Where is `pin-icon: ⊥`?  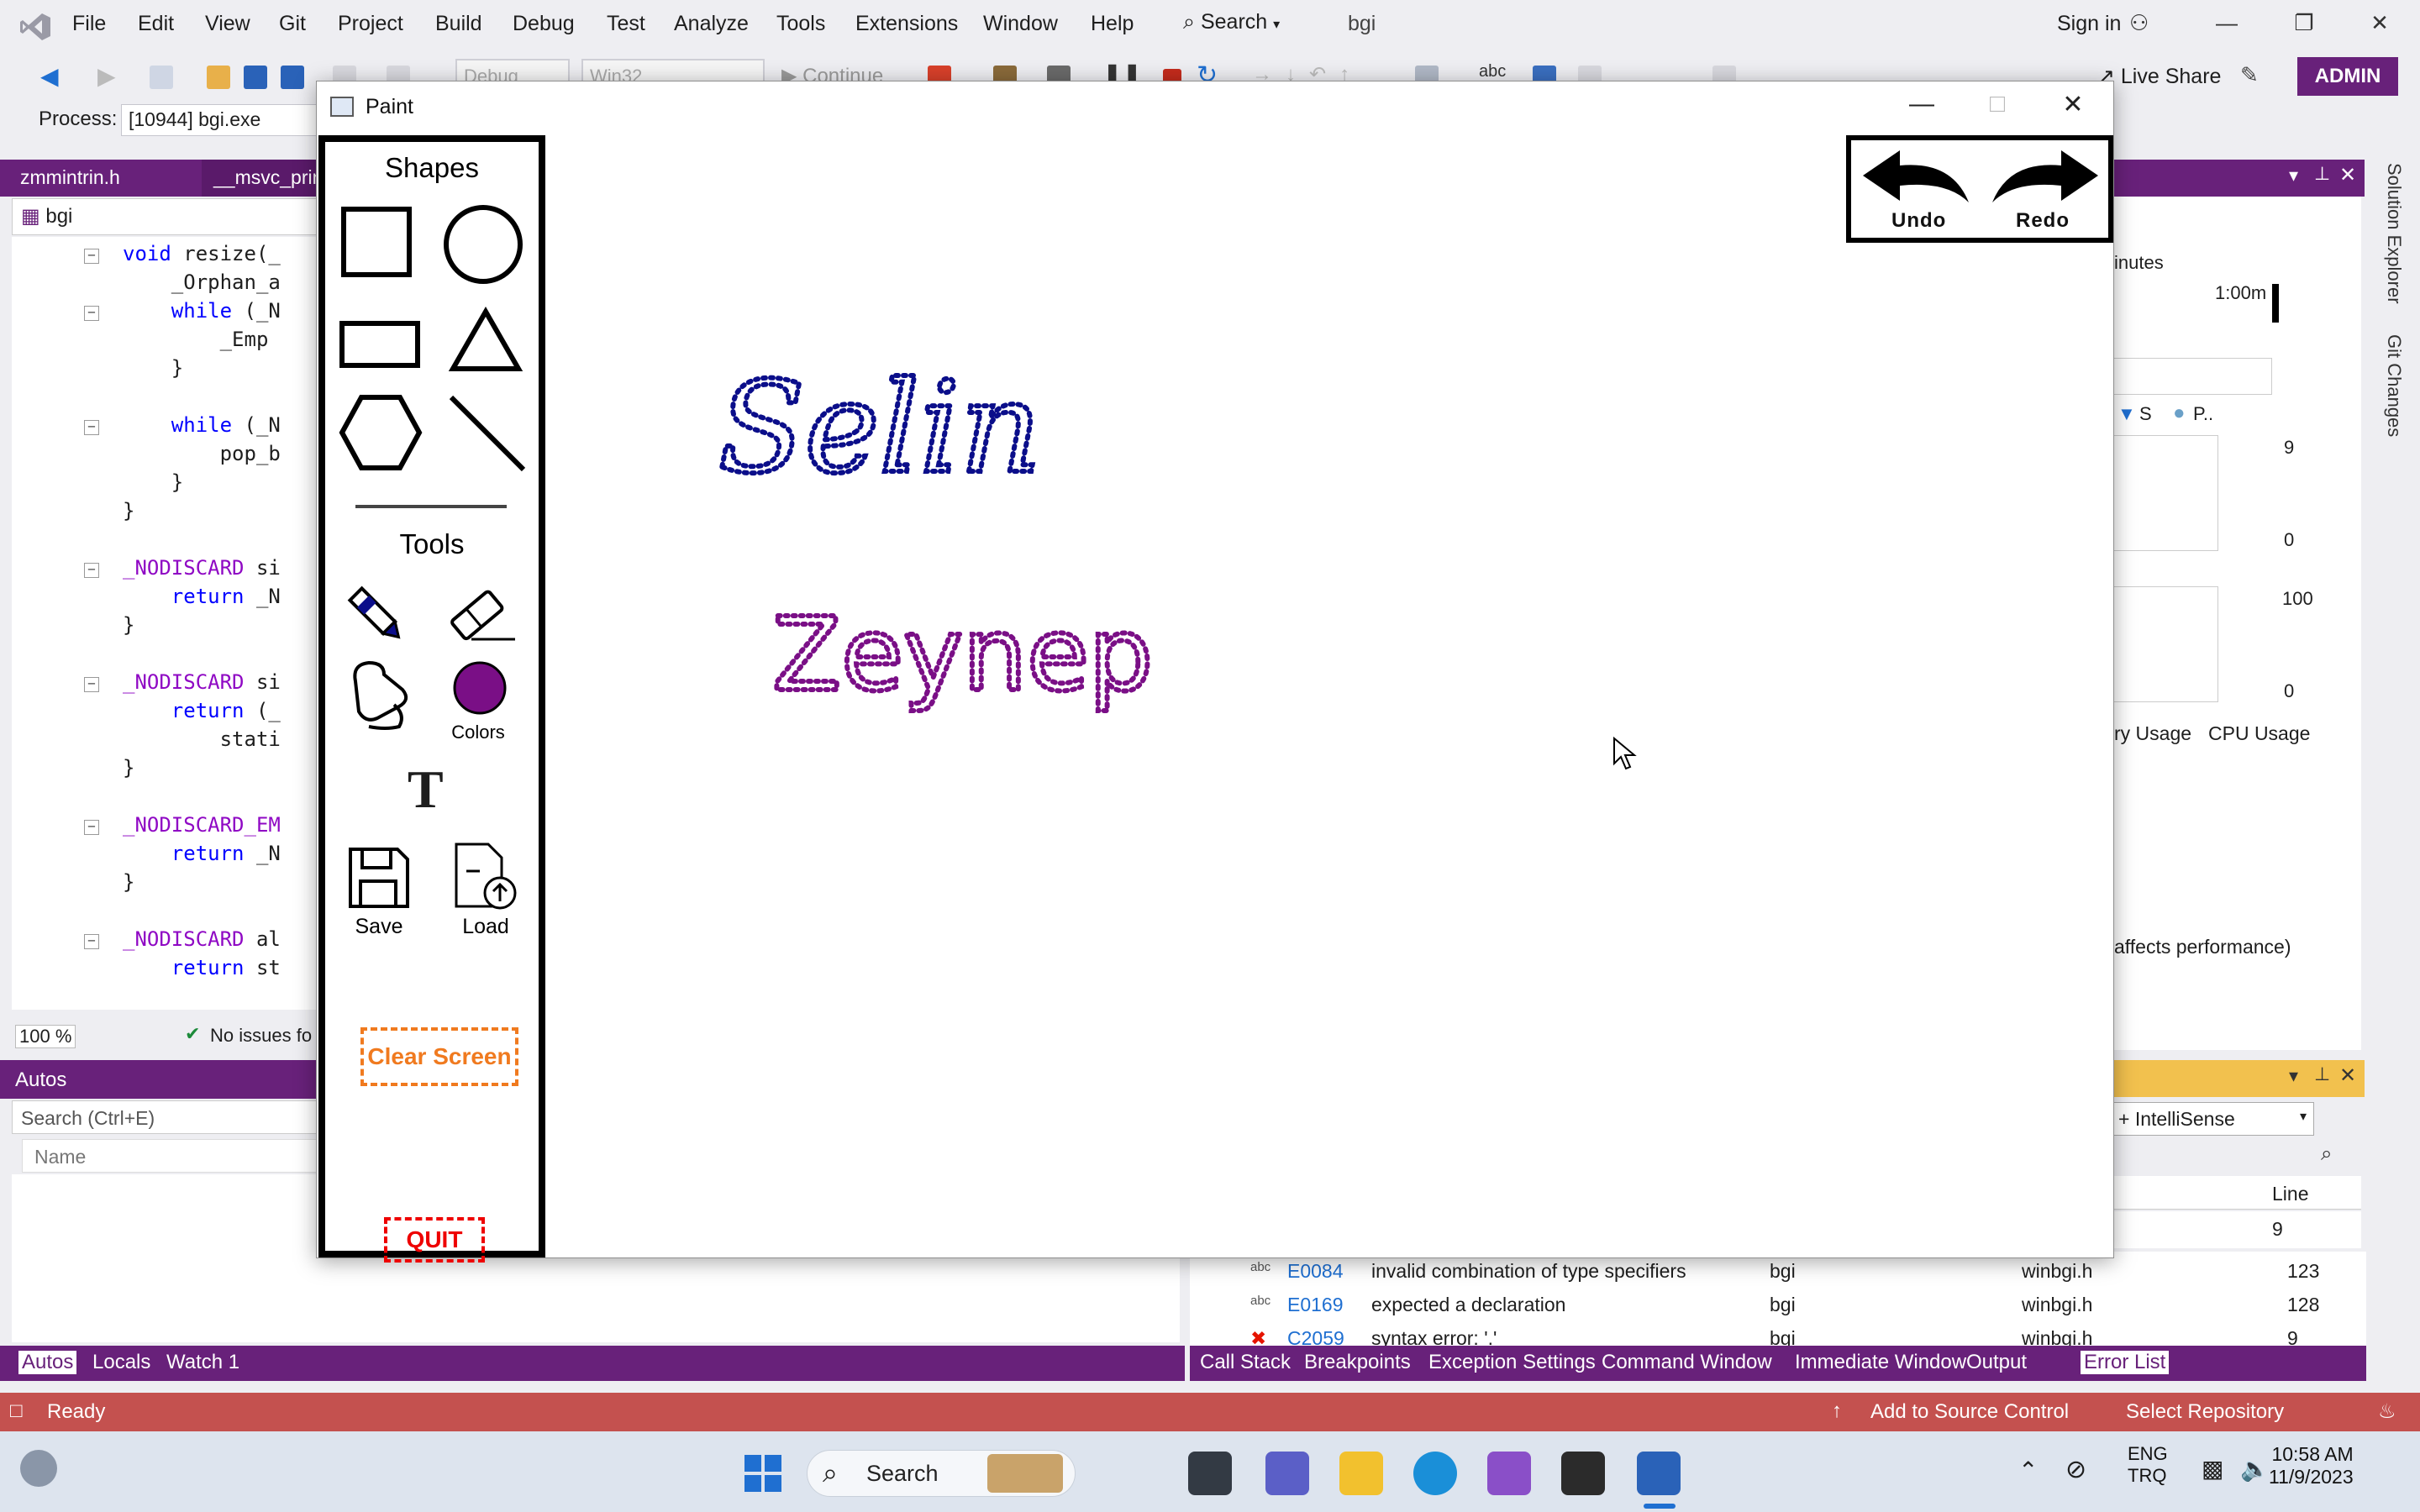
pin-icon: ⊥ is located at coordinates (2322, 1074).